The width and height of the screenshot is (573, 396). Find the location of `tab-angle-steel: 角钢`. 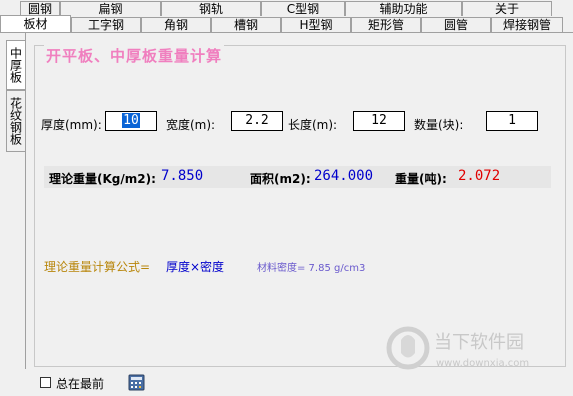

tab-angle-steel: 角钢 is located at coordinates (176, 24).